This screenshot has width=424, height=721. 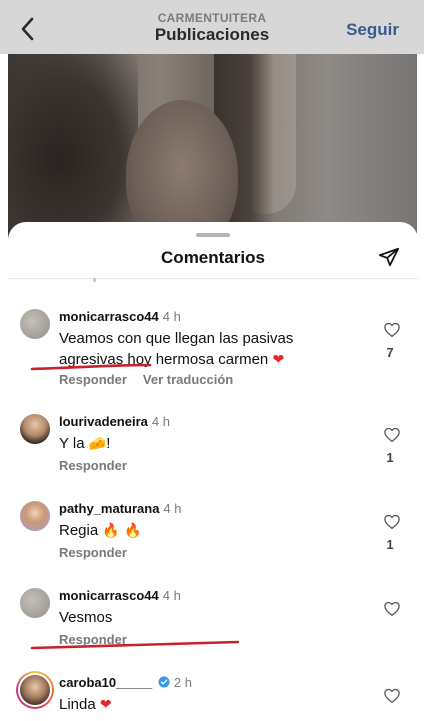 What do you see at coordinates (77, 704) in the screenshot?
I see `comment-text-body: Linda` at bounding box center [77, 704].